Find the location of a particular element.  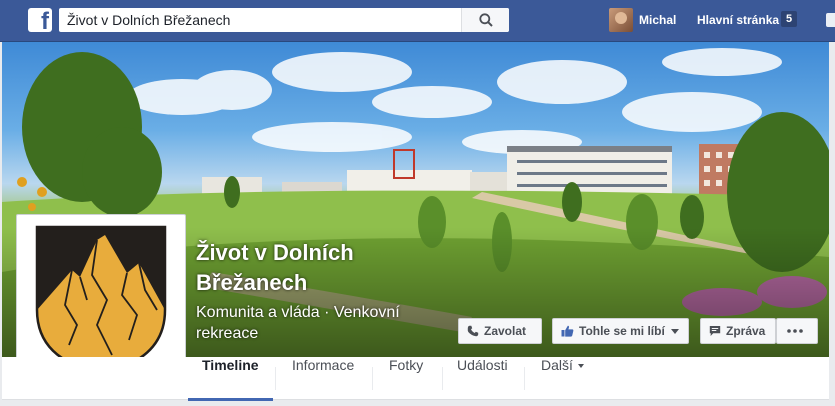

search-box is located at coordinates (284, 20).